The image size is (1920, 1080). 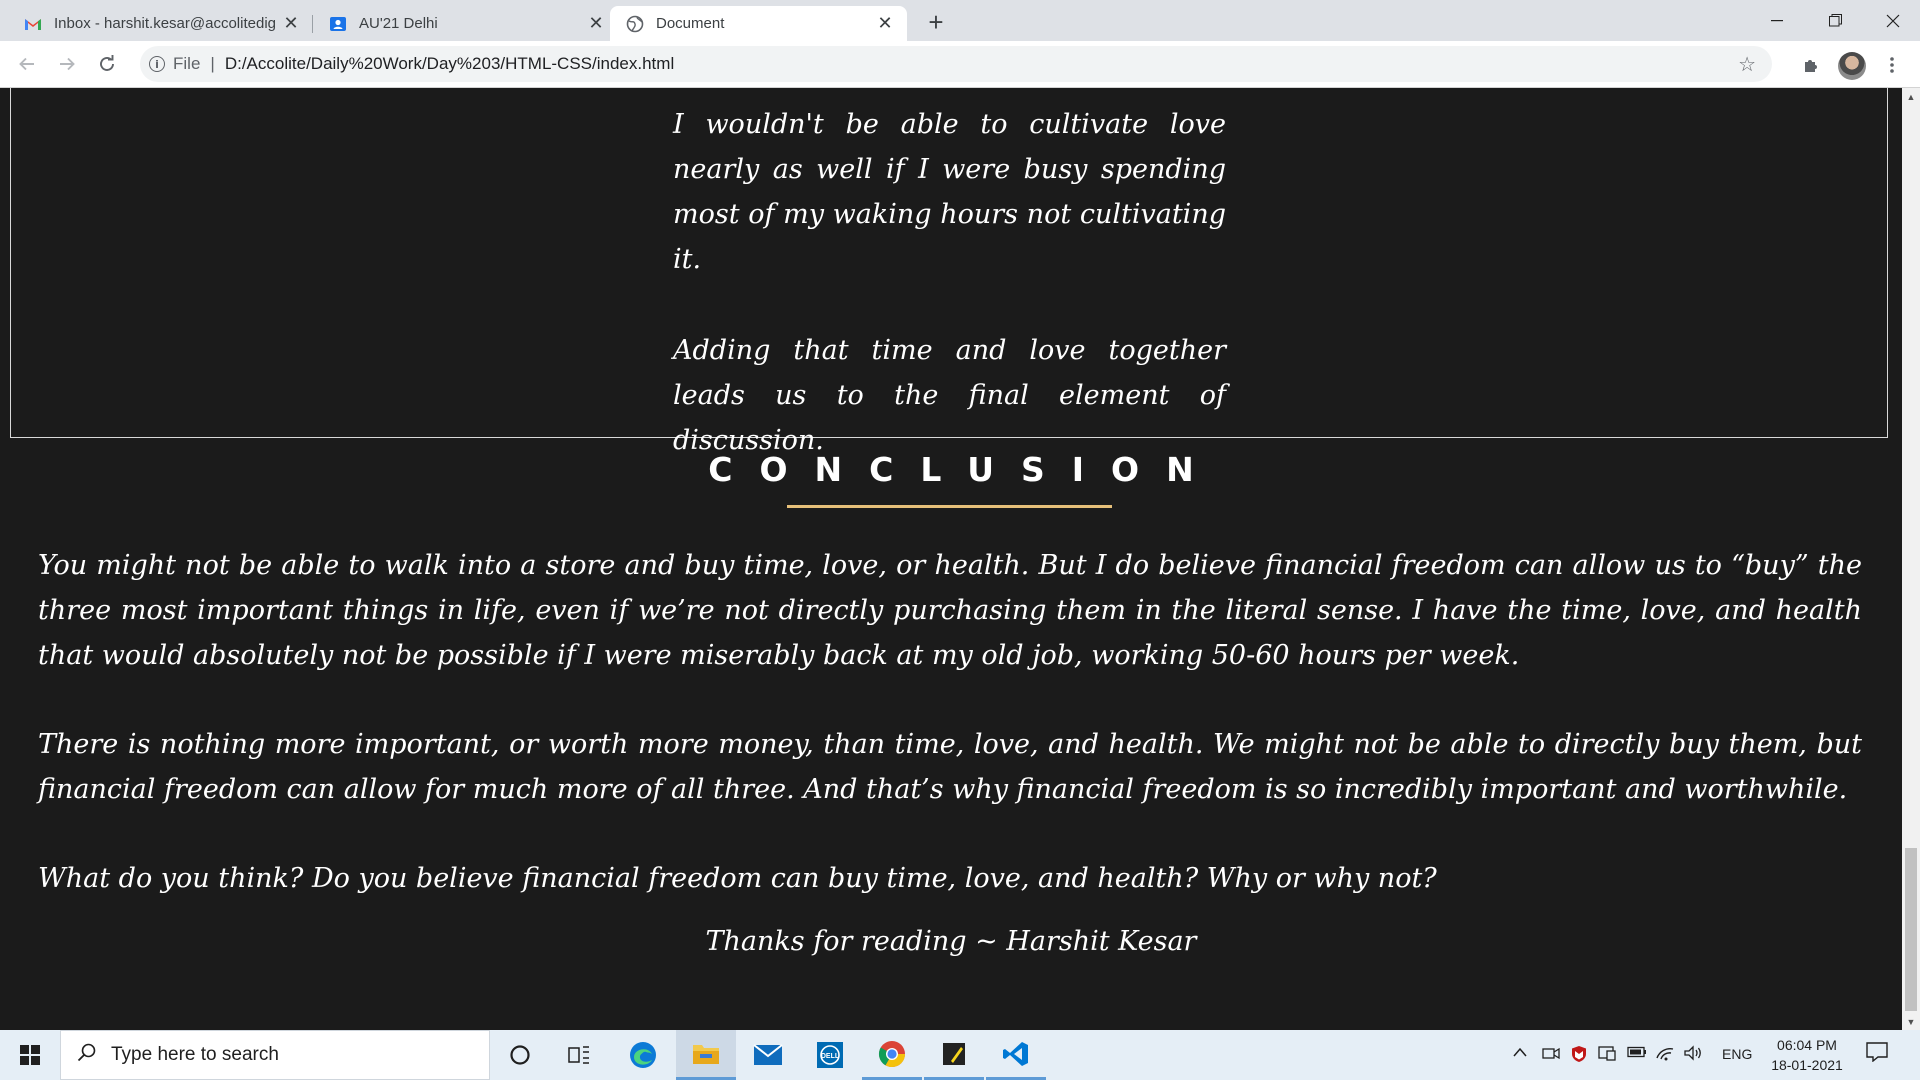 I want to click on clock-time: 06:04 PM, so click(x=1807, y=1045).